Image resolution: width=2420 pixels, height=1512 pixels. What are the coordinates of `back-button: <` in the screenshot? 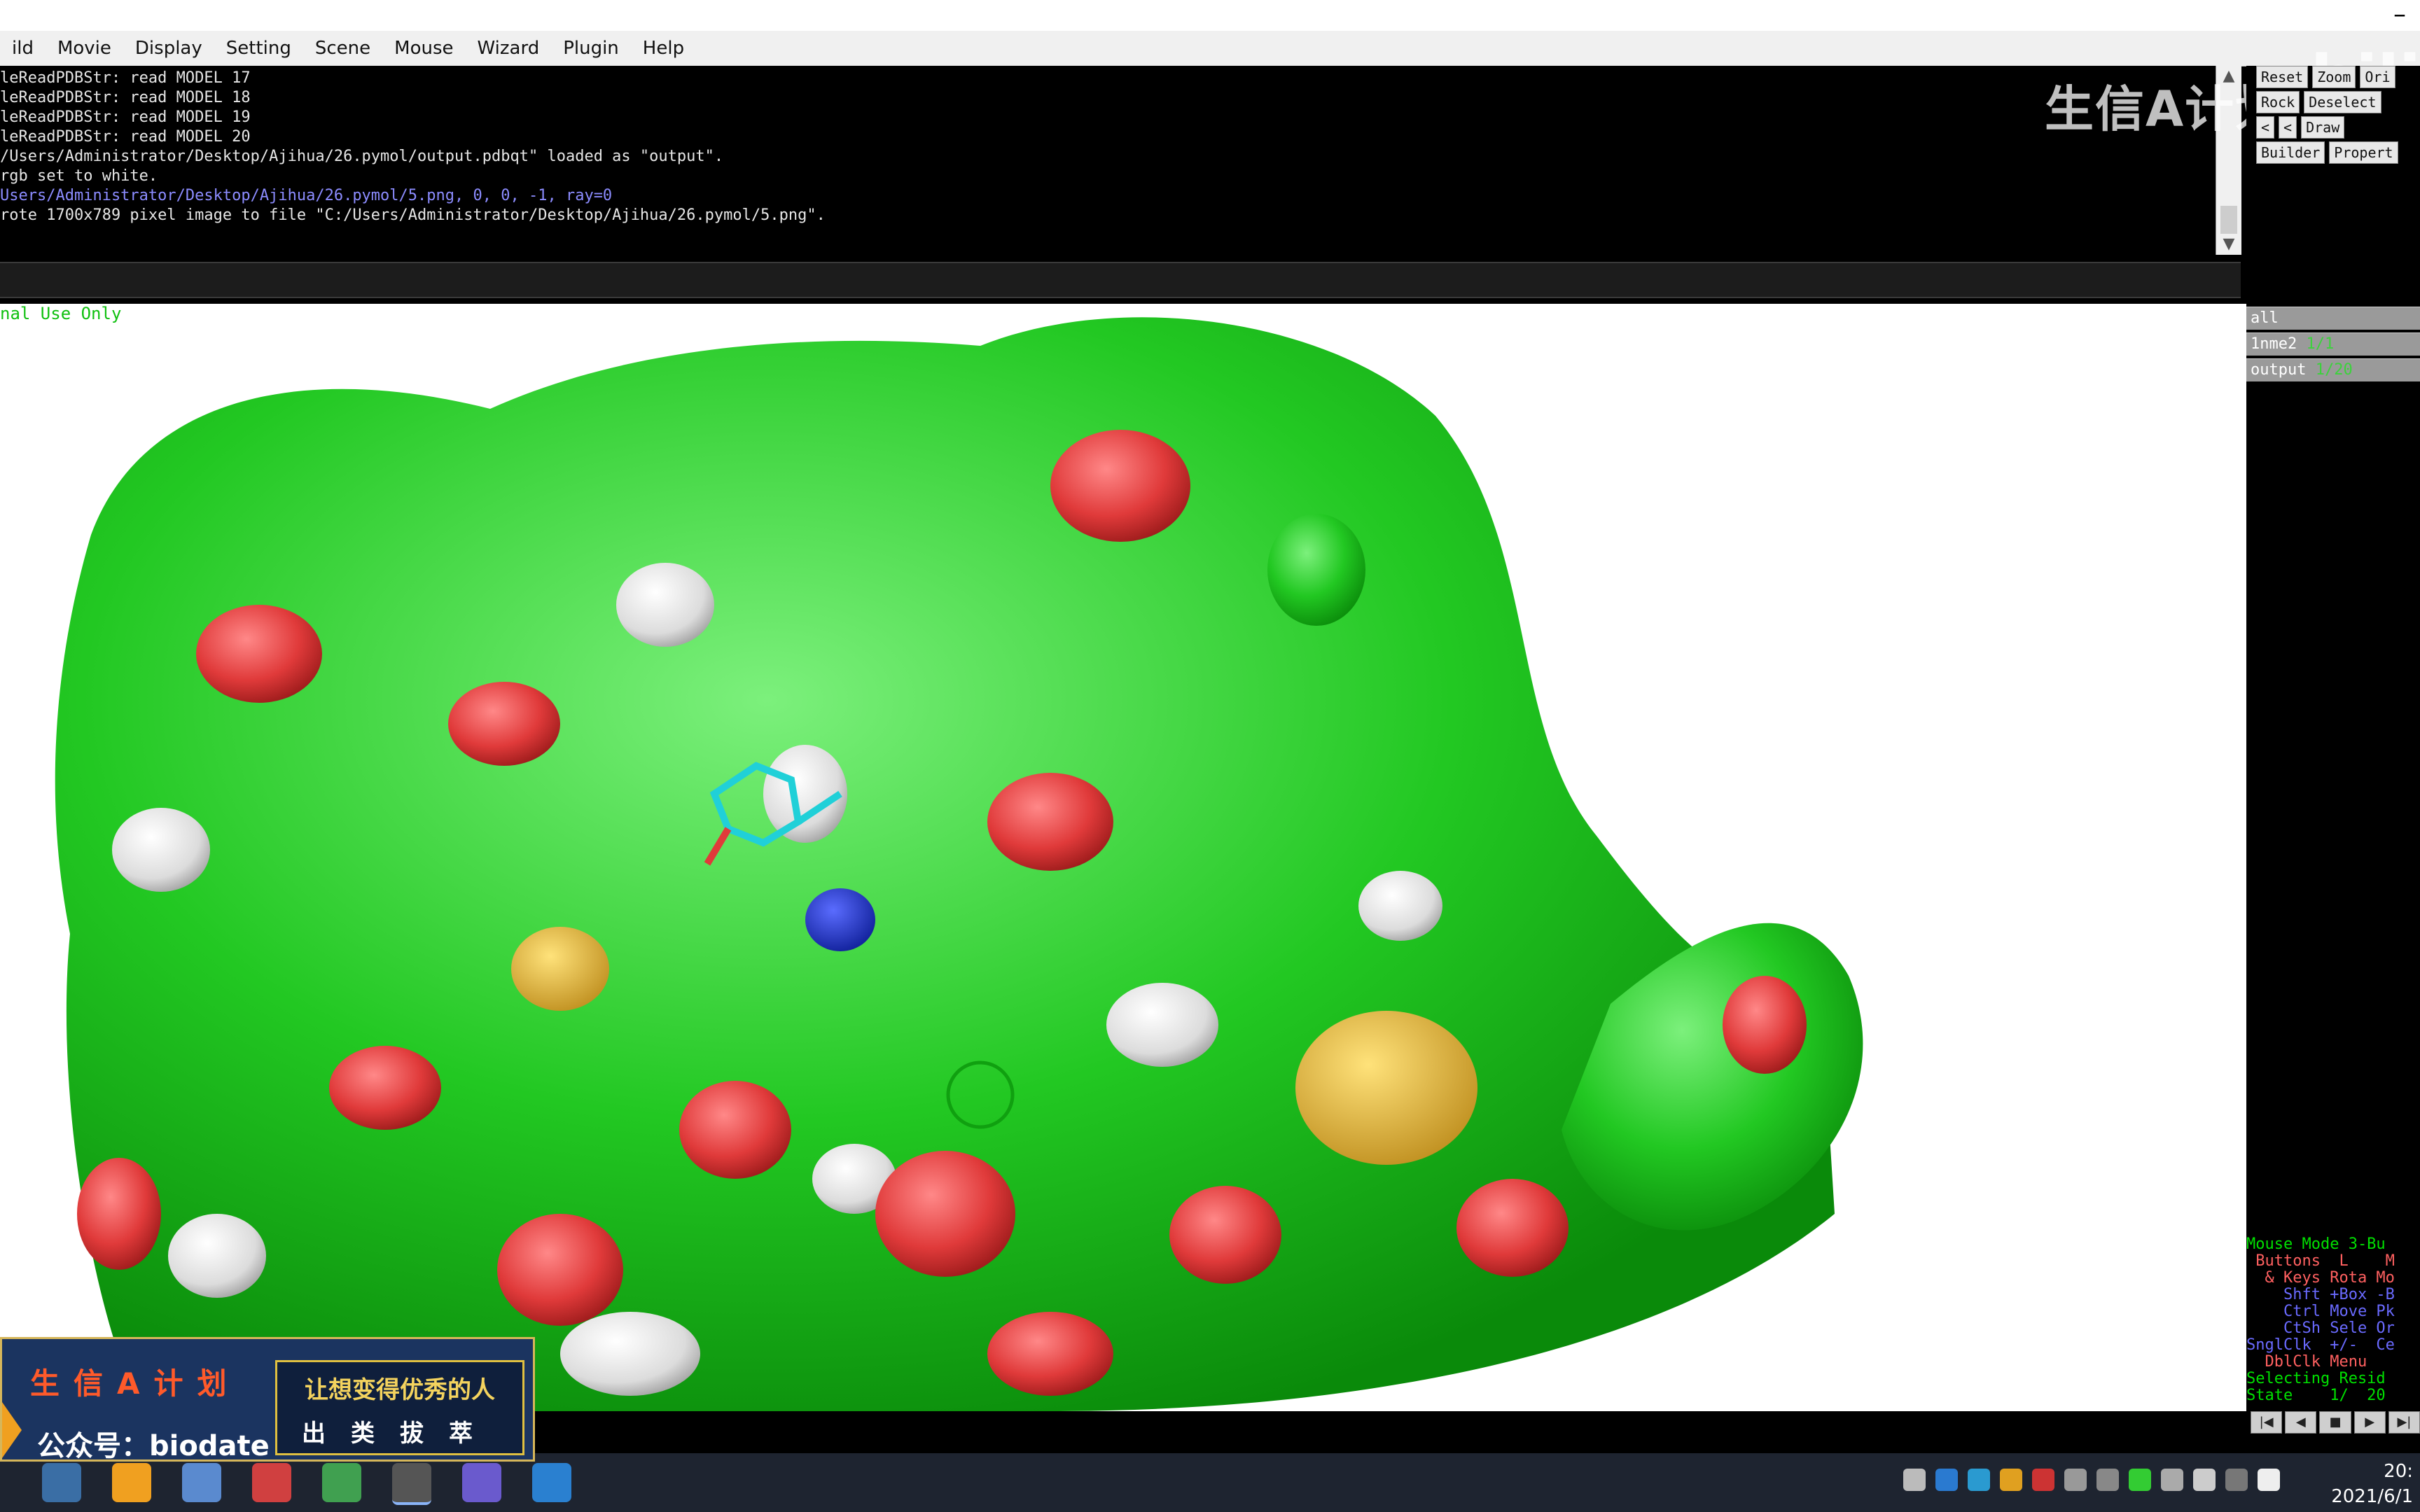 It's located at (2265, 127).